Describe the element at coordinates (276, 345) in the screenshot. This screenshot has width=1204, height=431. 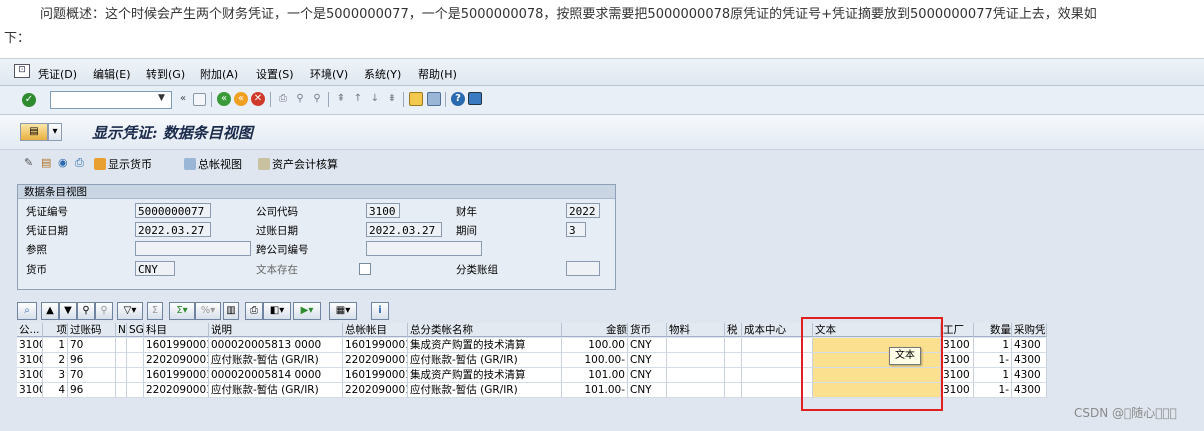
I see `cell-desc: 000020005813 0000` at that location.